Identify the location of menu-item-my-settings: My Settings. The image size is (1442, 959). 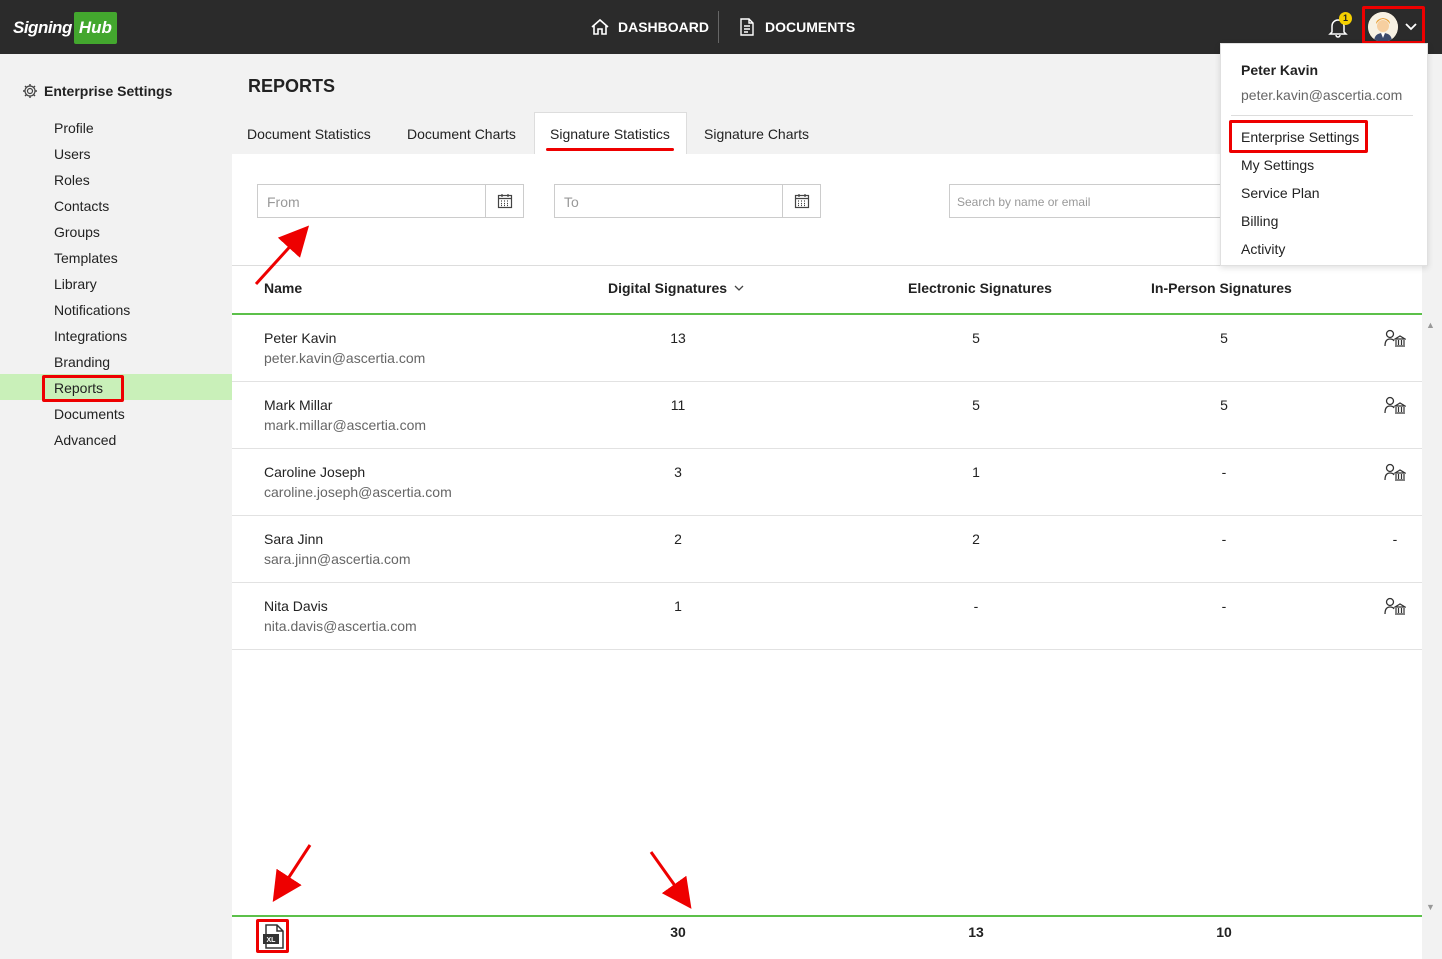
(1277, 165).